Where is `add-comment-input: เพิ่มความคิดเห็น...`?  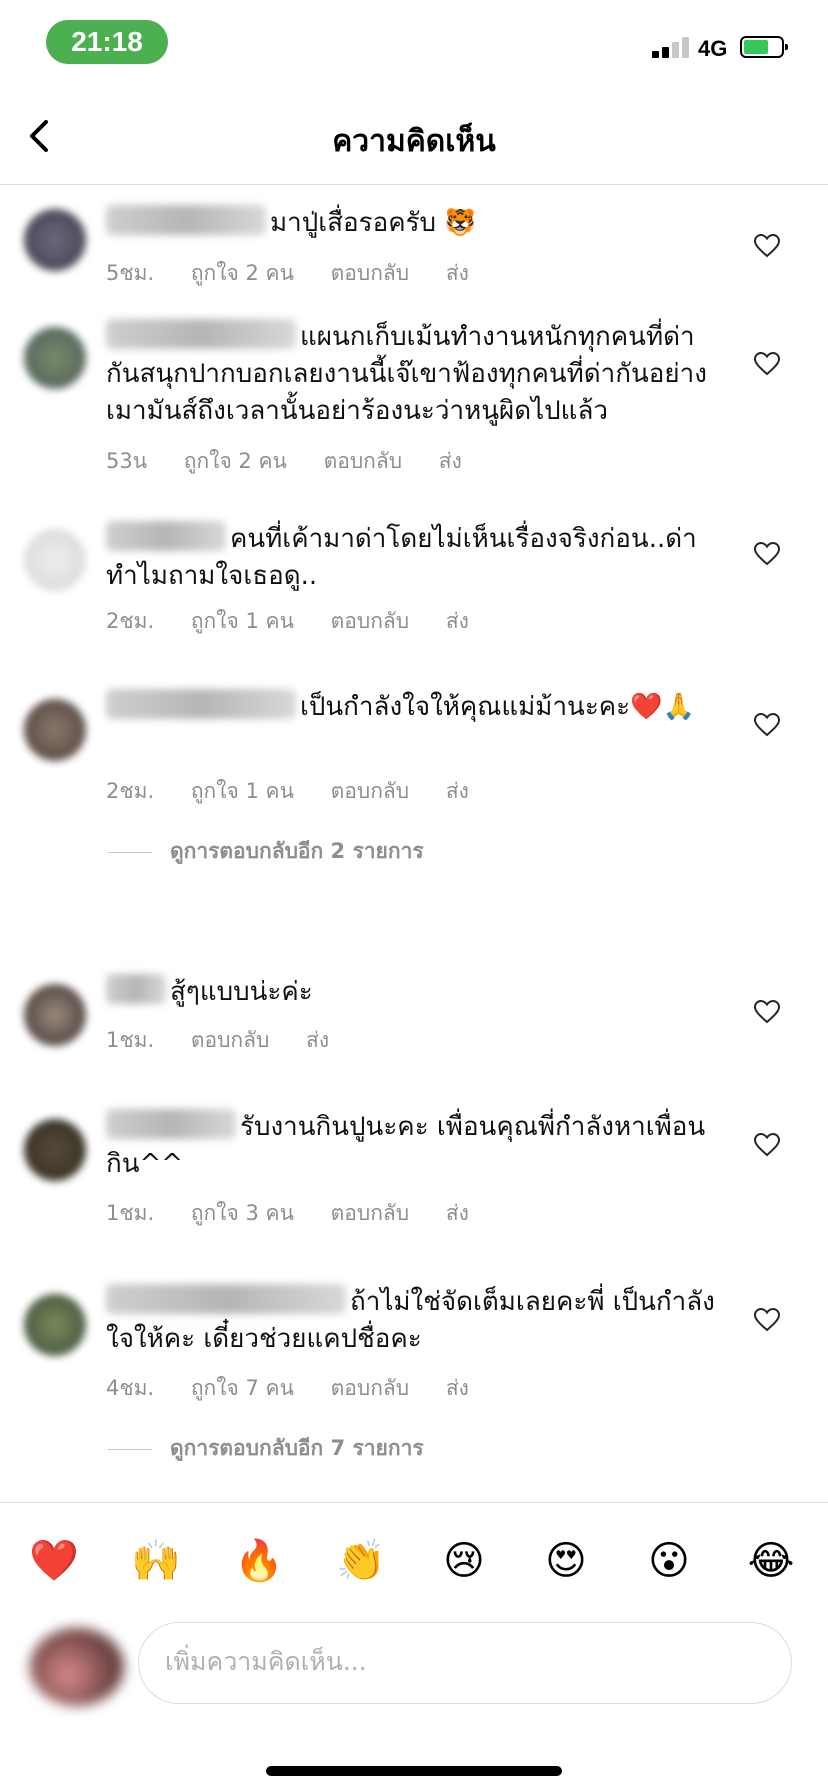 add-comment-input: เพิ่มความคิดเห็น... is located at coordinates (465, 1663).